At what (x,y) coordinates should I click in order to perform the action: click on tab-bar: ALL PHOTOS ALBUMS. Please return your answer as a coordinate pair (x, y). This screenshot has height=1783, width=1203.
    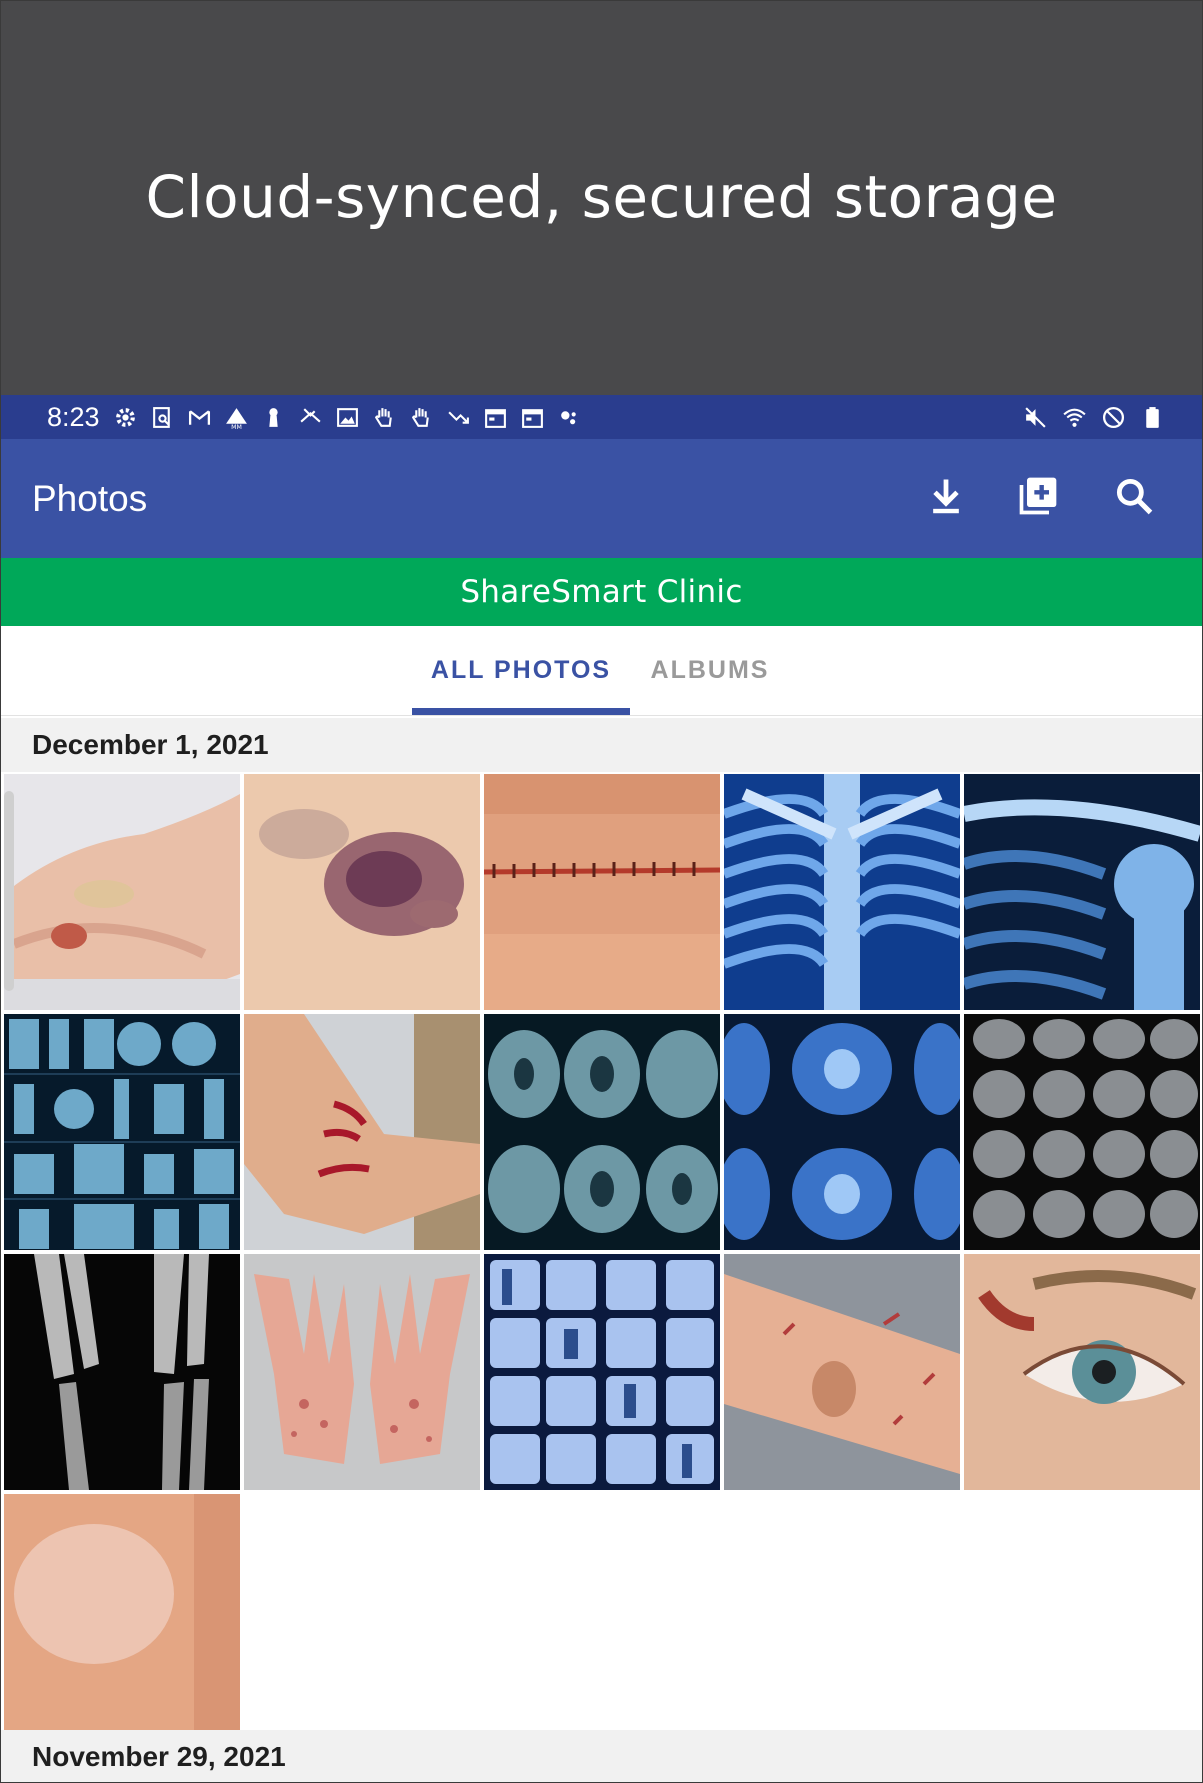
    Looking at the image, I should click on (601, 671).